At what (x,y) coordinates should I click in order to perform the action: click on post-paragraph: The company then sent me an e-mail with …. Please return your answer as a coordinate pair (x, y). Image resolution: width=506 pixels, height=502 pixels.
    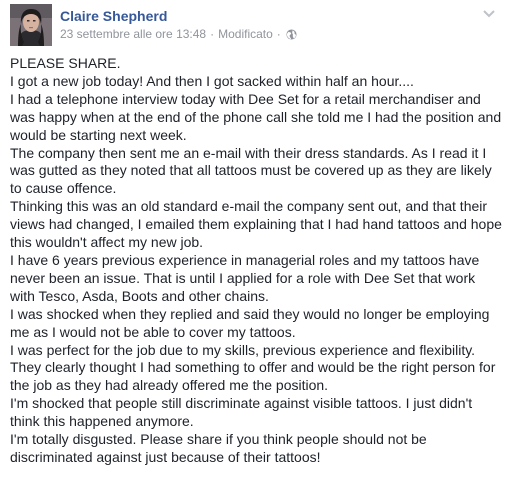
    Looking at the image, I should click on (251, 170).